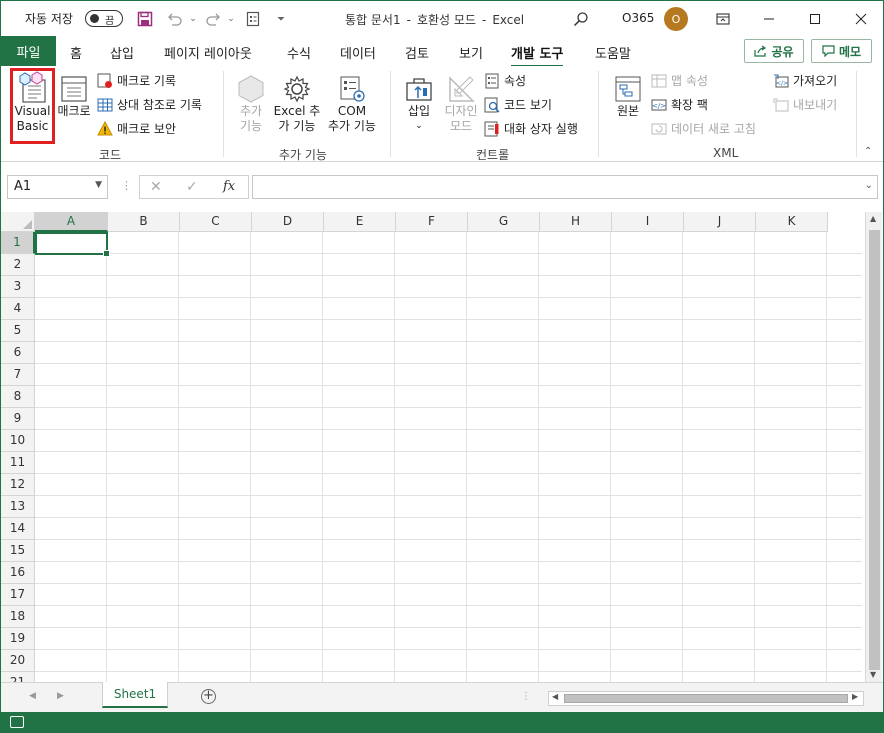 This screenshot has height=733, width=884. What do you see at coordinates (104, 18) in the screenshot?
I see `autosave-toggle: 끔` at bounding box center [104, 18].